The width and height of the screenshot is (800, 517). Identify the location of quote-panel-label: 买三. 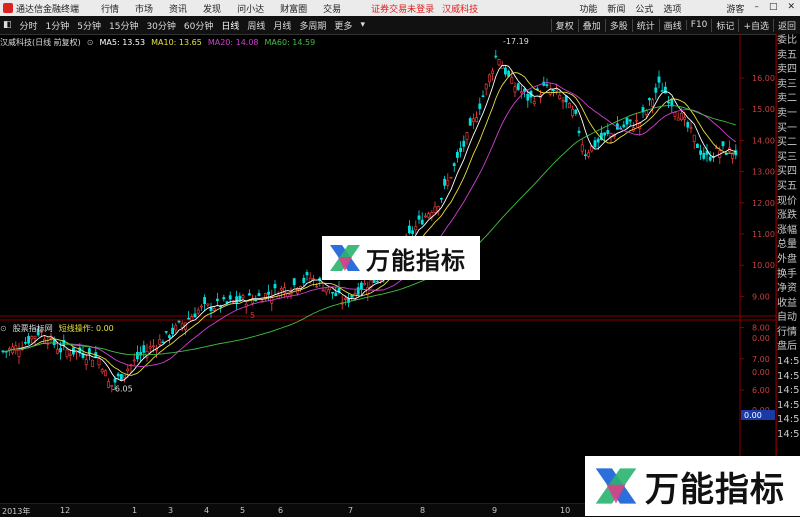
(788, 158).